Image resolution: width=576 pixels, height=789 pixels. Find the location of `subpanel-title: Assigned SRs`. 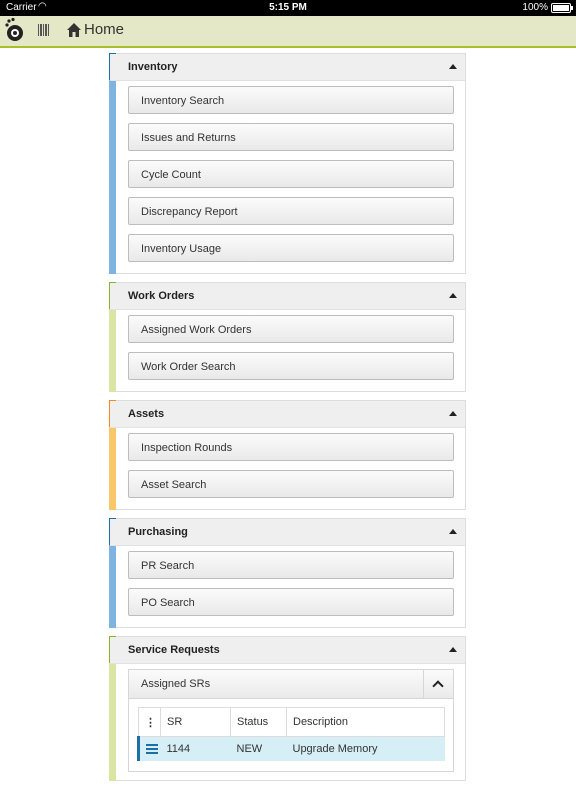

subpanel-title: Assigned SRs is located at coordinates (176, 684).